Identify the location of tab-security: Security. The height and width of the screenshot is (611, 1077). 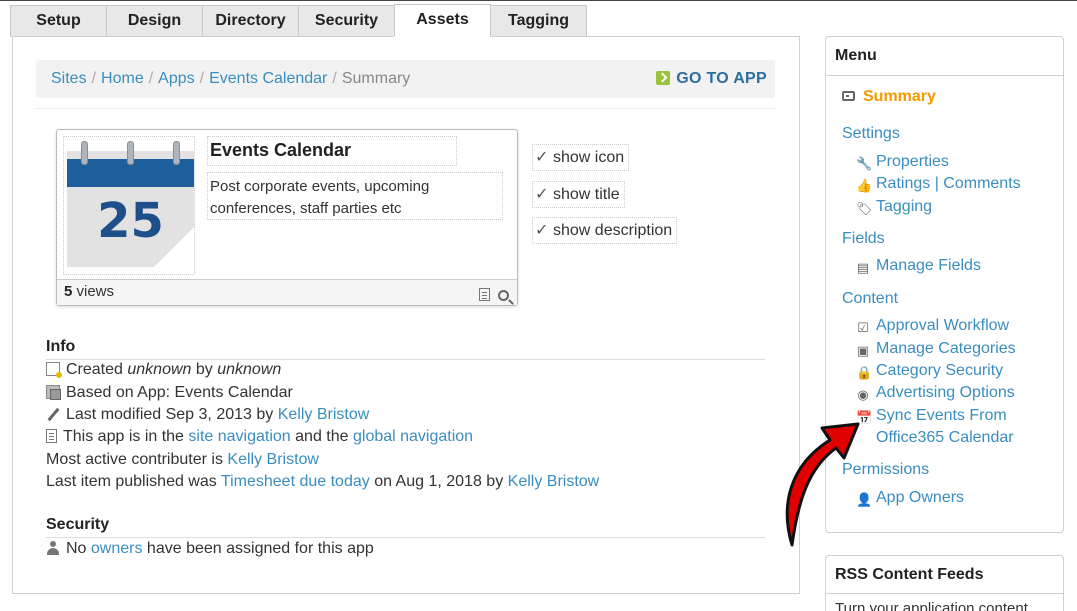
(346, 21).